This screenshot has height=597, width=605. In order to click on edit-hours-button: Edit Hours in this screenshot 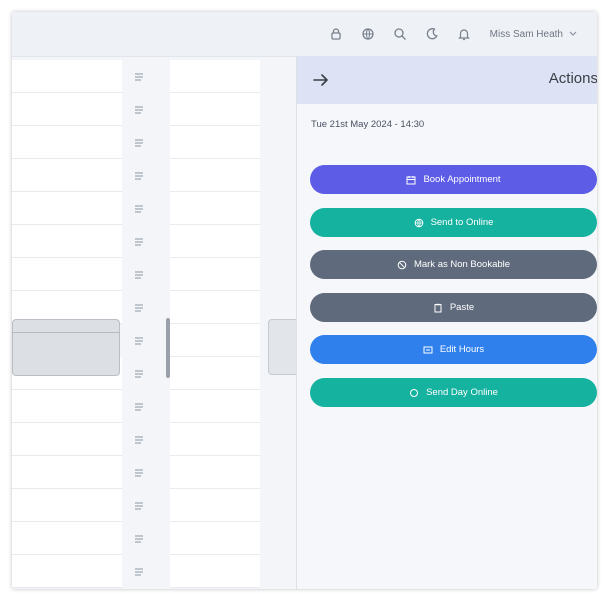, I will do `click(453, 349)`.